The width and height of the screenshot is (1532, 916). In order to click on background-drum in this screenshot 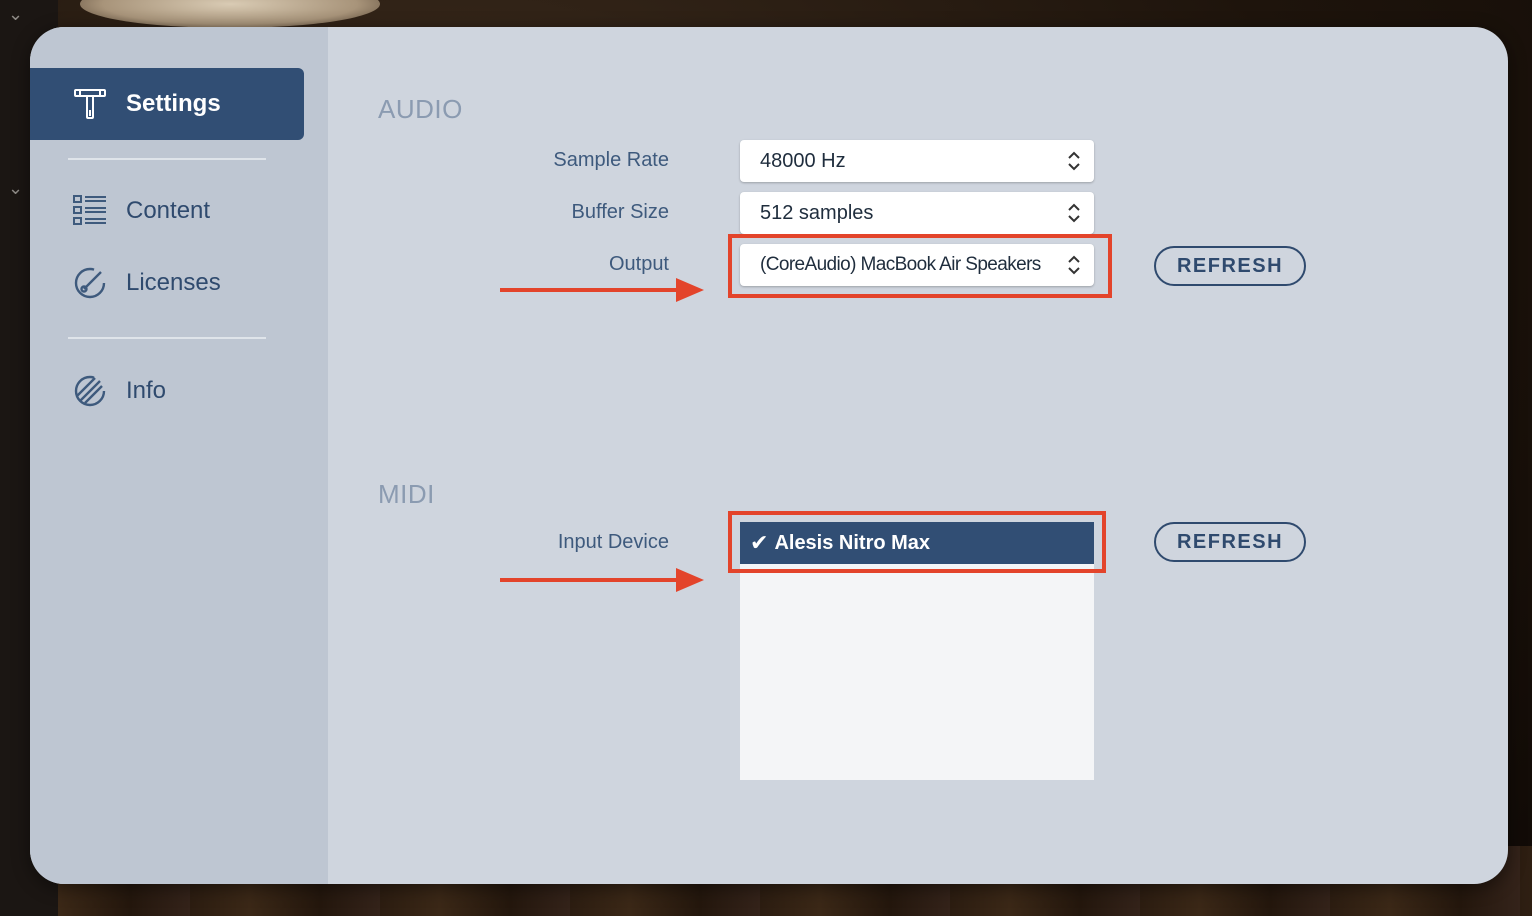, I will do `click(230, 14)`.